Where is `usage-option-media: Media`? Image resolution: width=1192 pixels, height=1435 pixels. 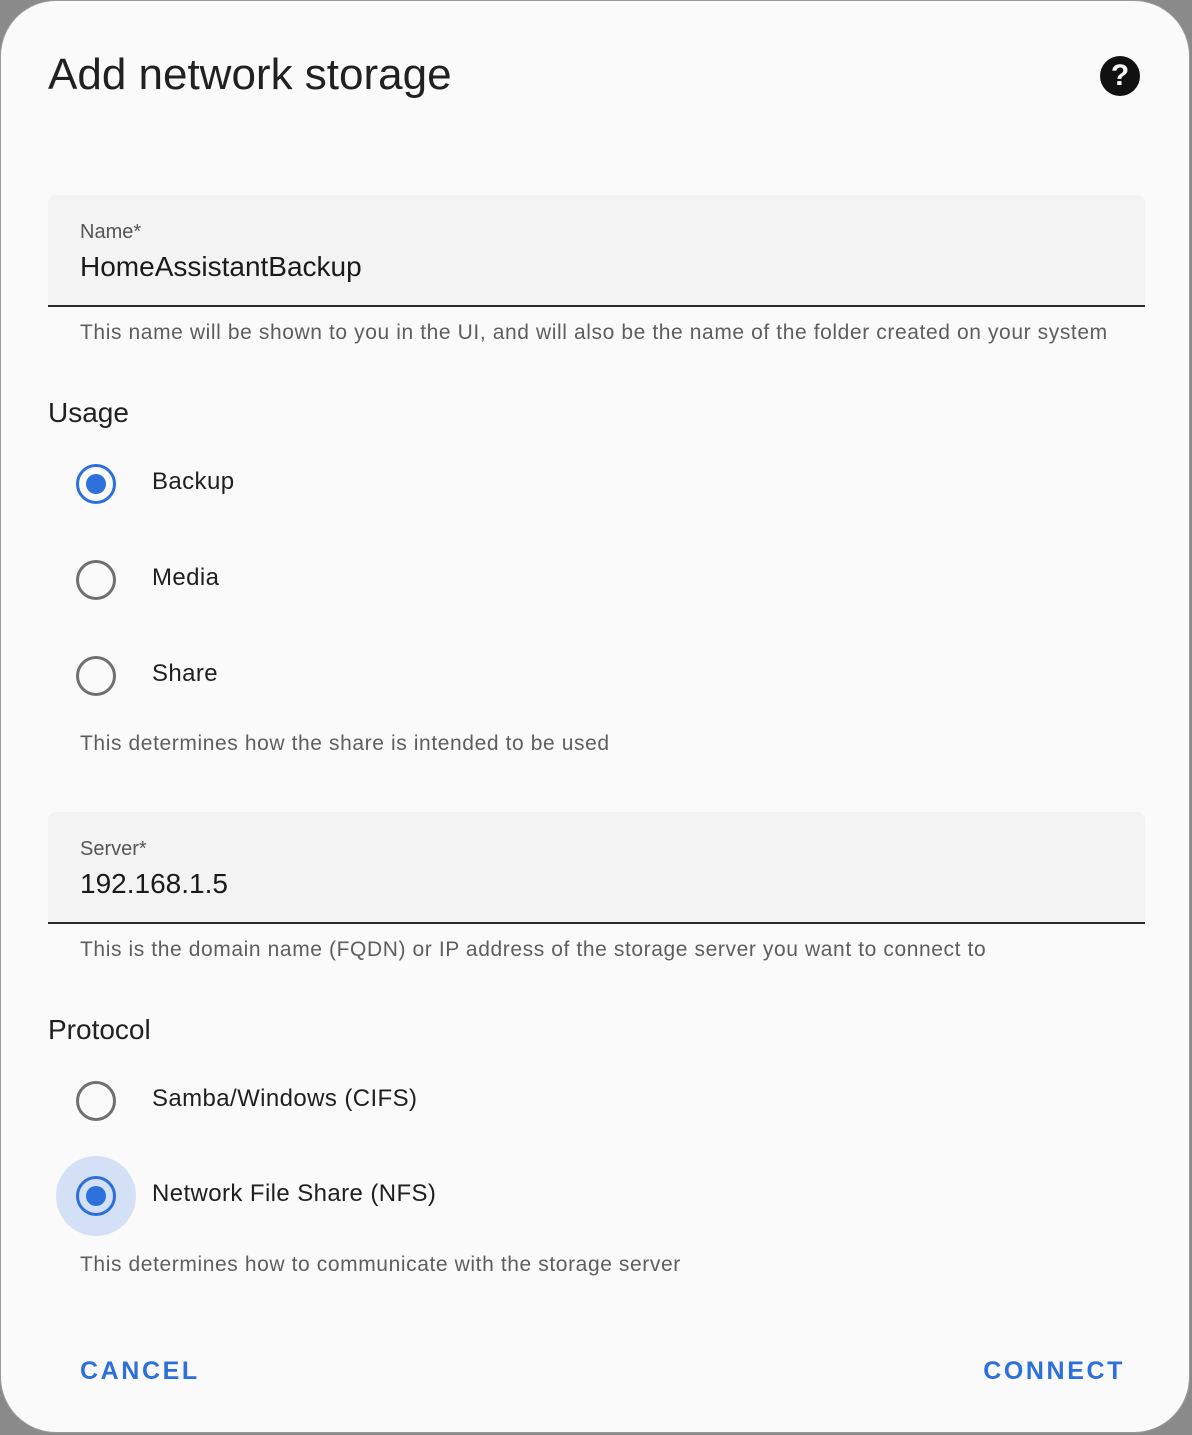
usage-option-media: Media is located at coordinates (356, 580).